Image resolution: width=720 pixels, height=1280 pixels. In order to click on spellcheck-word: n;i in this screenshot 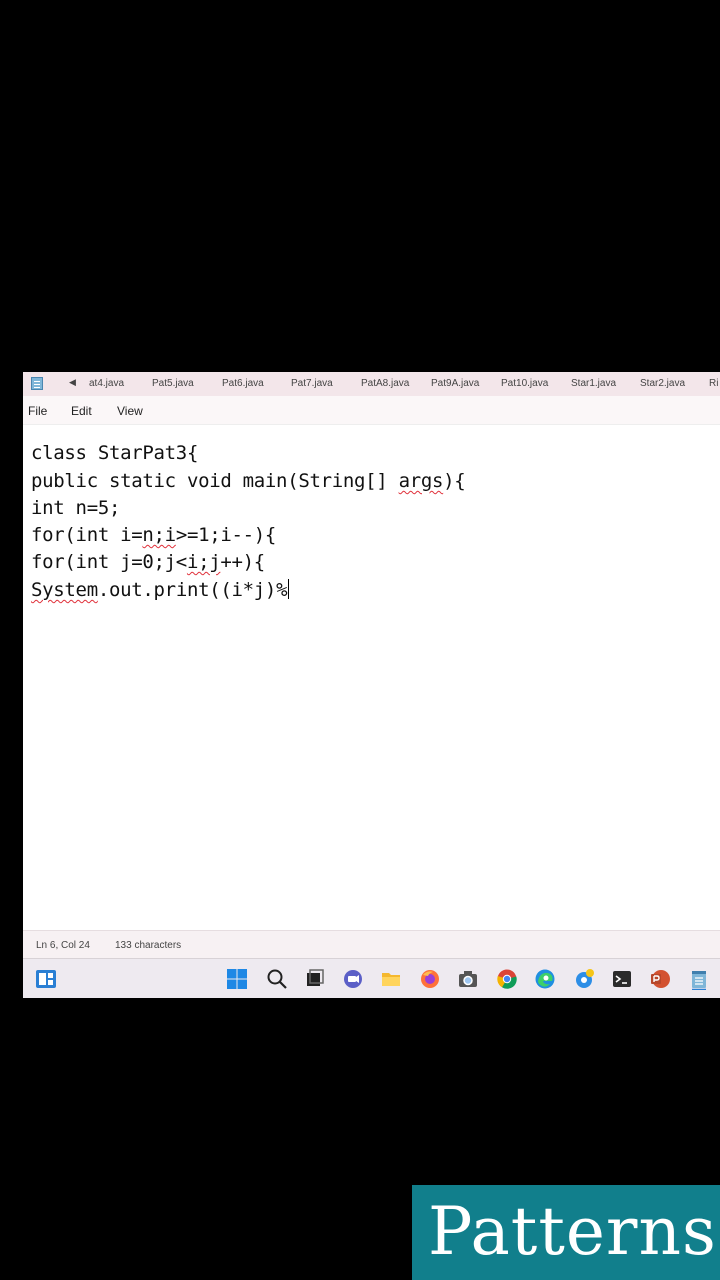, I will do `click(159, 535)`.